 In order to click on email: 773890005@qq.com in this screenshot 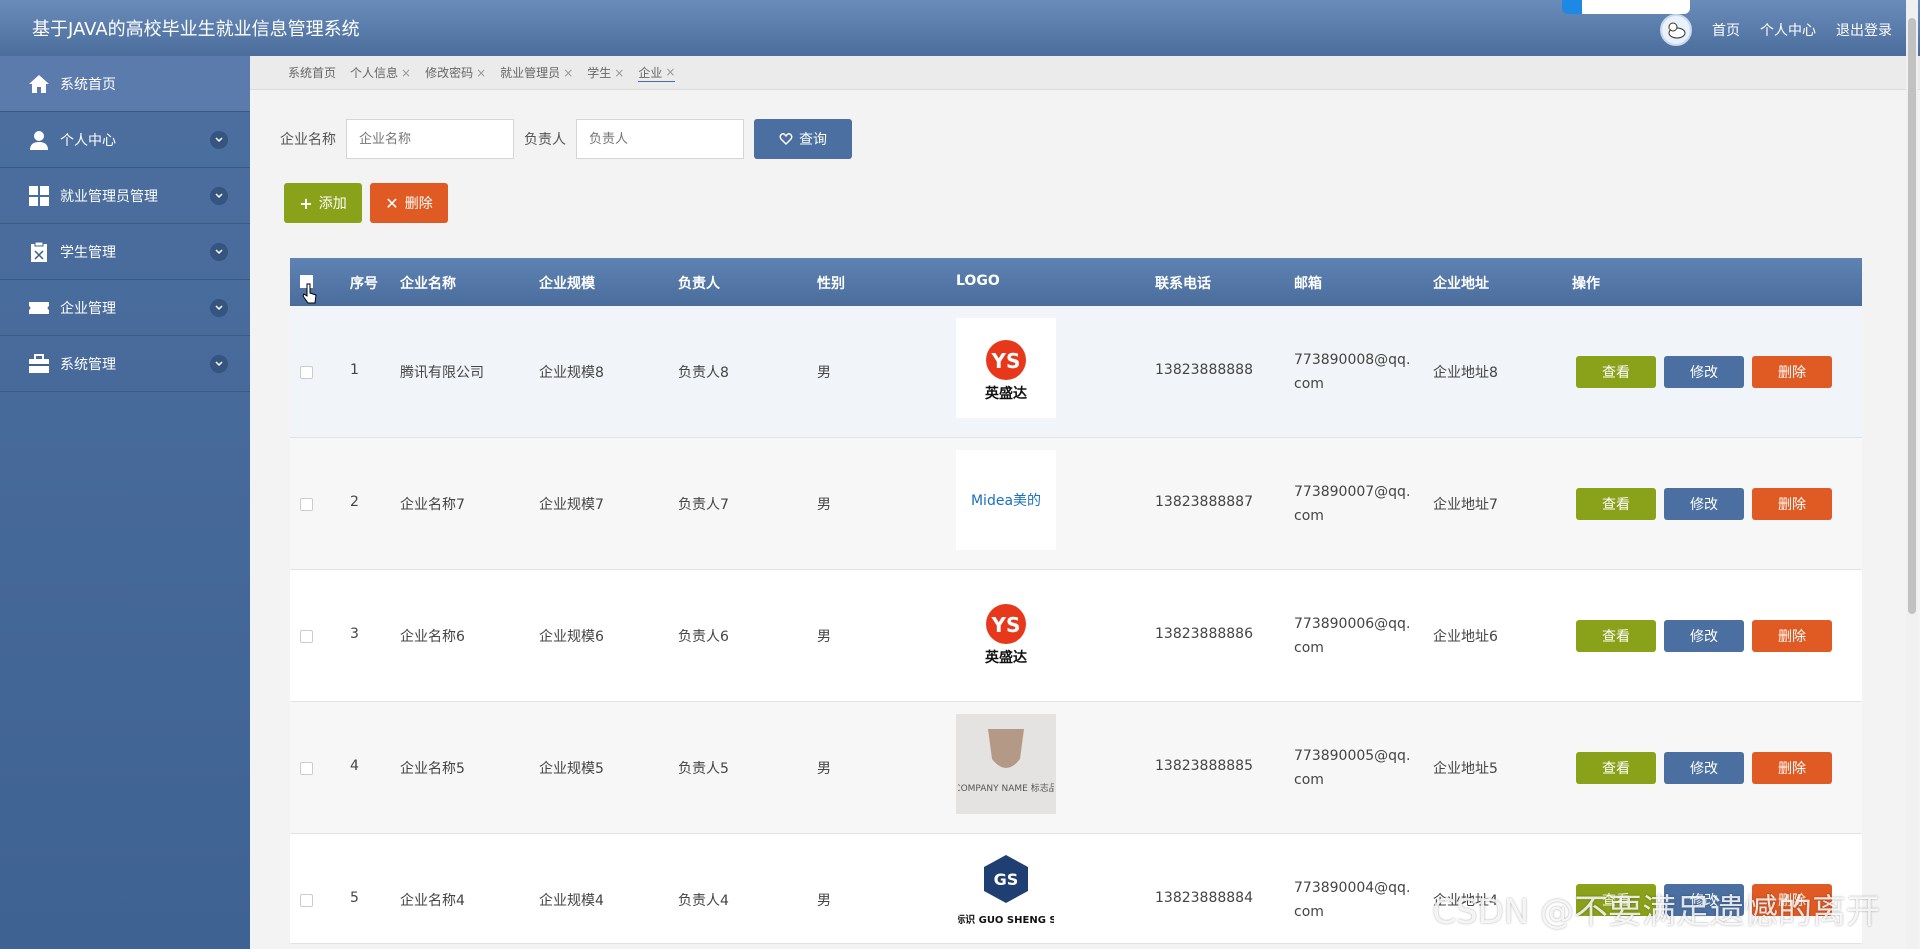, I will do `click(1352, 768)`.